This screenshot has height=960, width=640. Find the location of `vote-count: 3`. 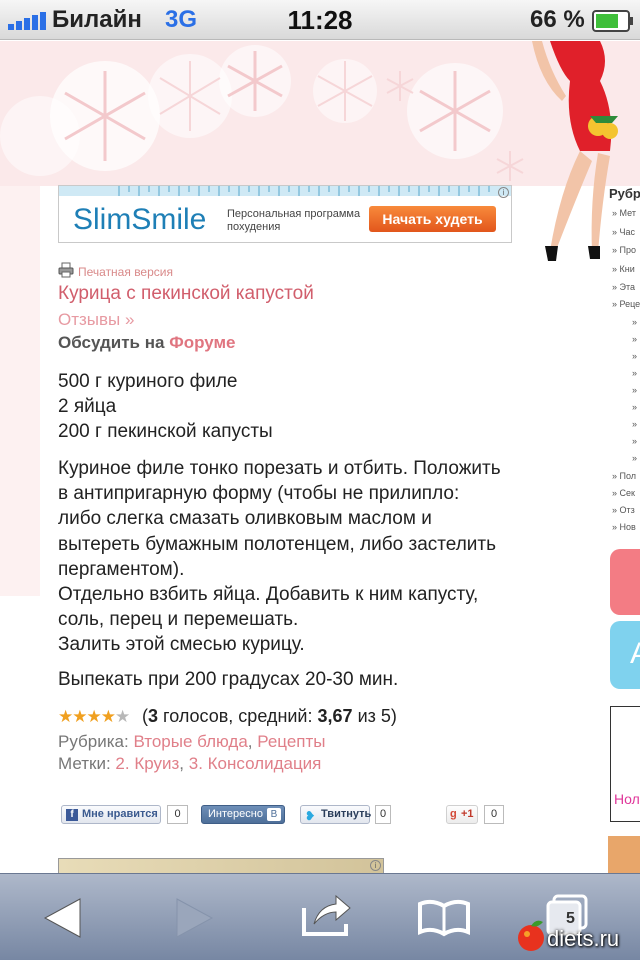

vote-count: 3 is located at coordinates (153, 716).